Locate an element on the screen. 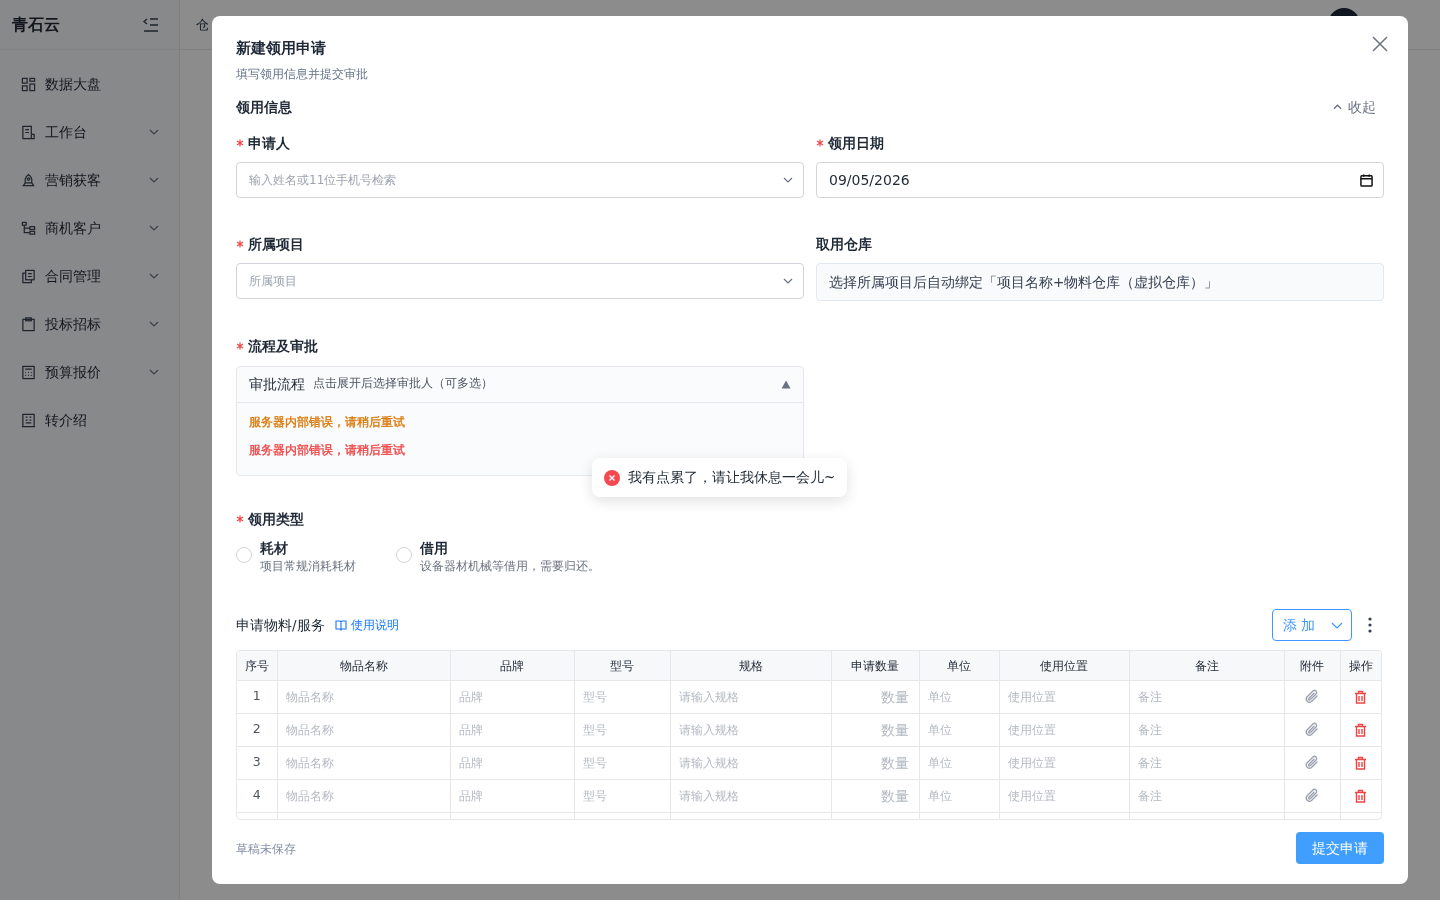  select-field: 所属项目 is located at coordinates (520, 281).